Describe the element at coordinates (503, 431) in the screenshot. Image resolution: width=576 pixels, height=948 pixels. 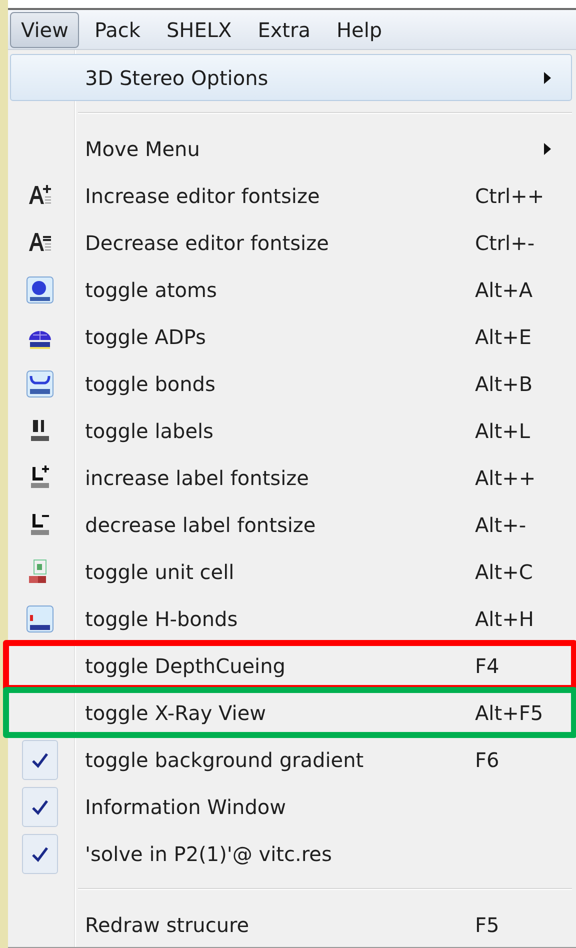
I see `shortcut-label: Alt+L` at that location.